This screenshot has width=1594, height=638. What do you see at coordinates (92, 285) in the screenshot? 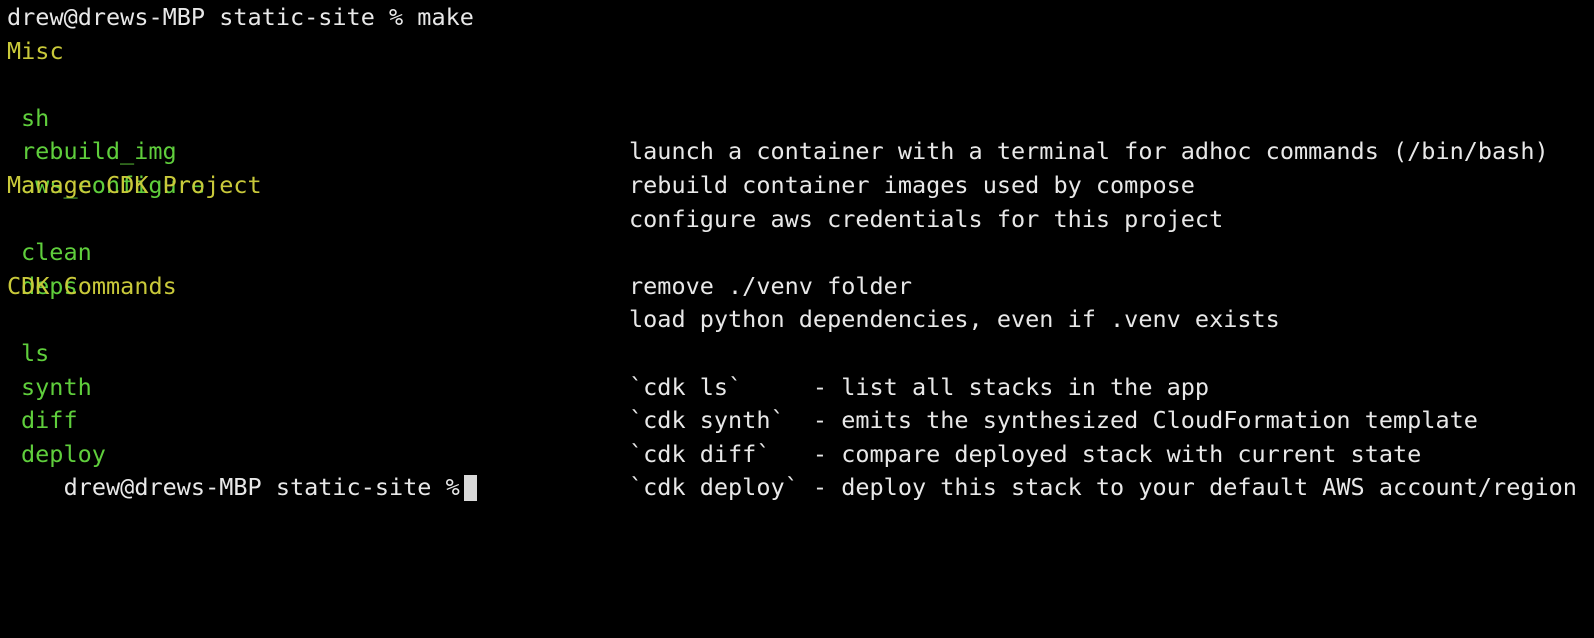
I see `section-title-cdk-commands: CDK Commands` at bounding box center [92, 285].